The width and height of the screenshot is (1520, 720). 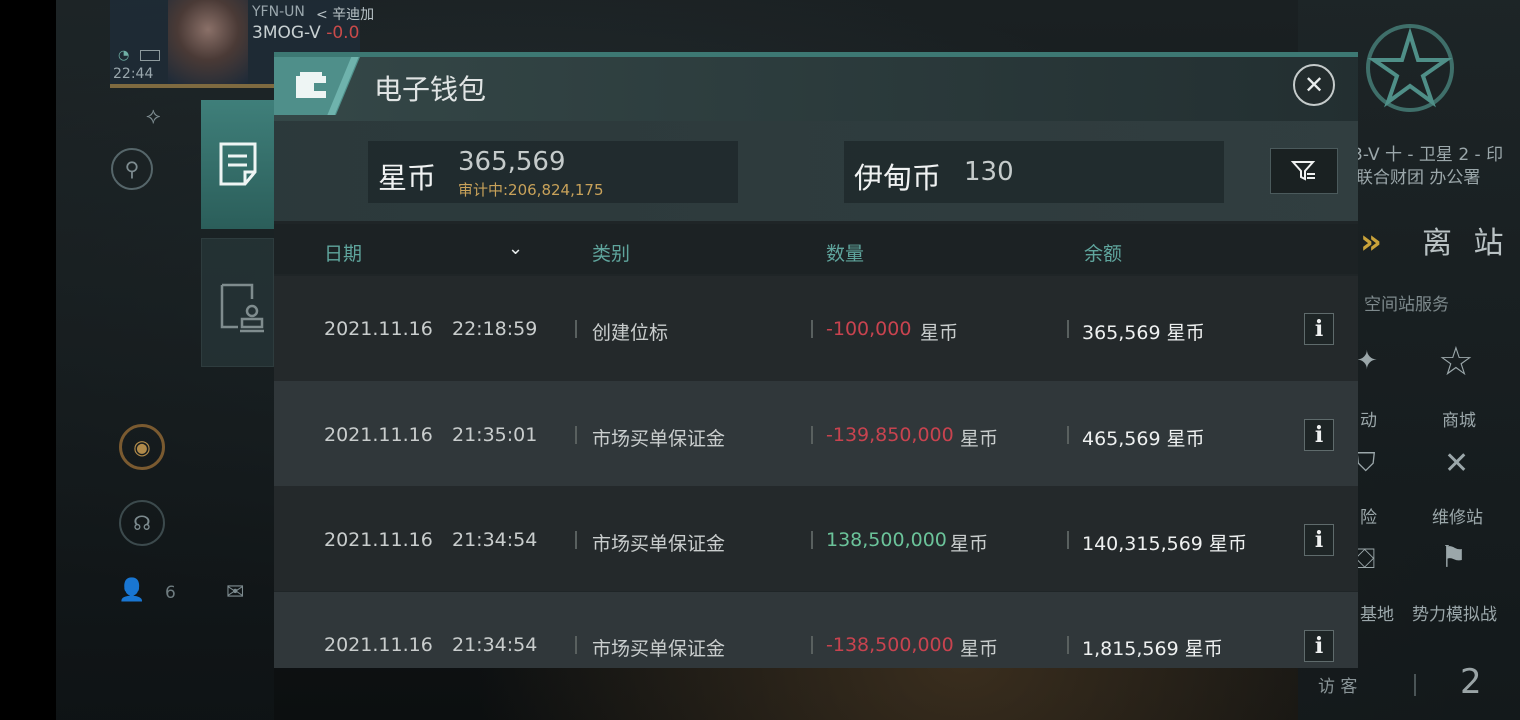 I want to click on system-code: YFN-UN, so click(x=278, y=12).